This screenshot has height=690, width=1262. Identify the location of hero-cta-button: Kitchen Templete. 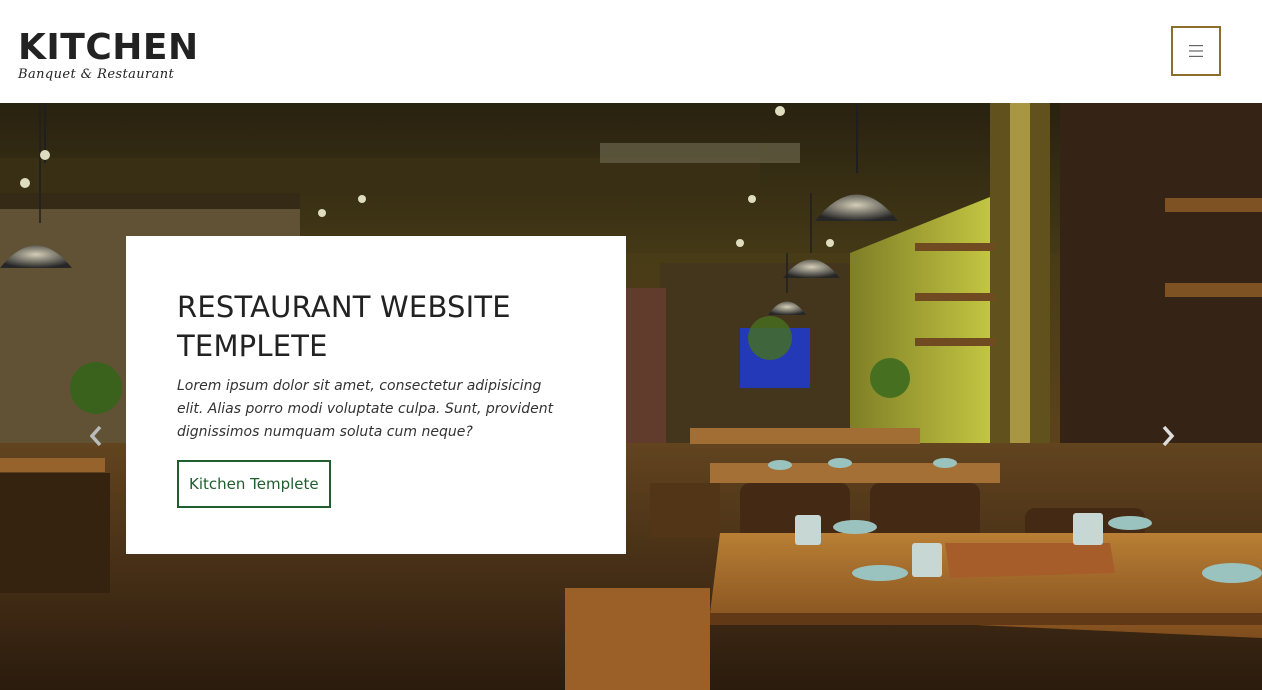
(254, 484).